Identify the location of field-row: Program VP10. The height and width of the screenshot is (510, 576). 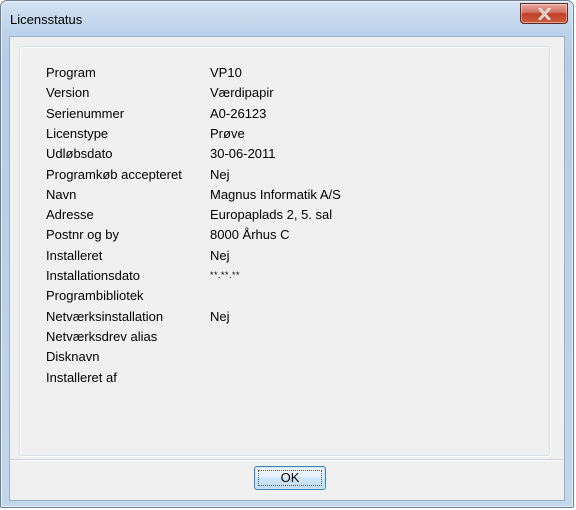
(286, 75).